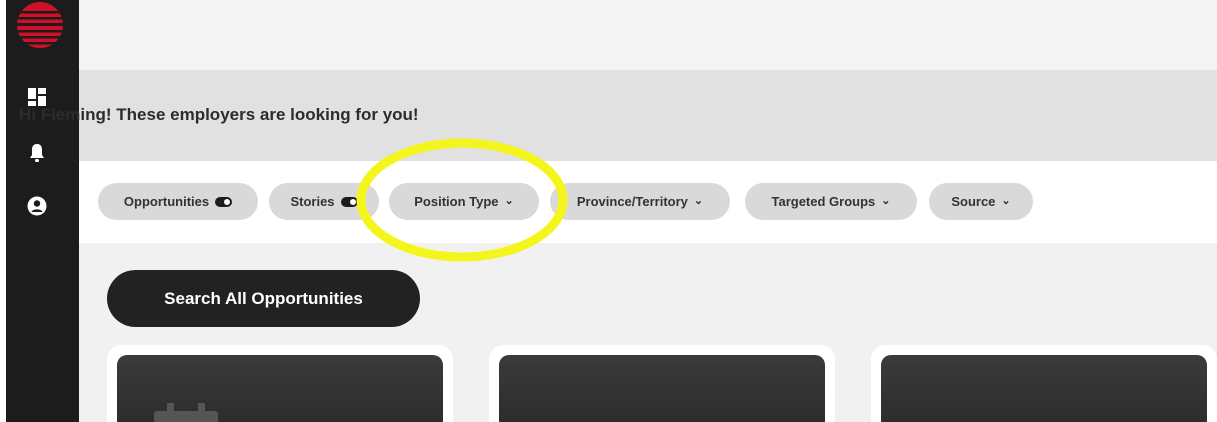 The image size is (1217, 422). Describe the element at coordinates (456, 201) in the screenshot. I see `filter-label: Position Type` at that location.